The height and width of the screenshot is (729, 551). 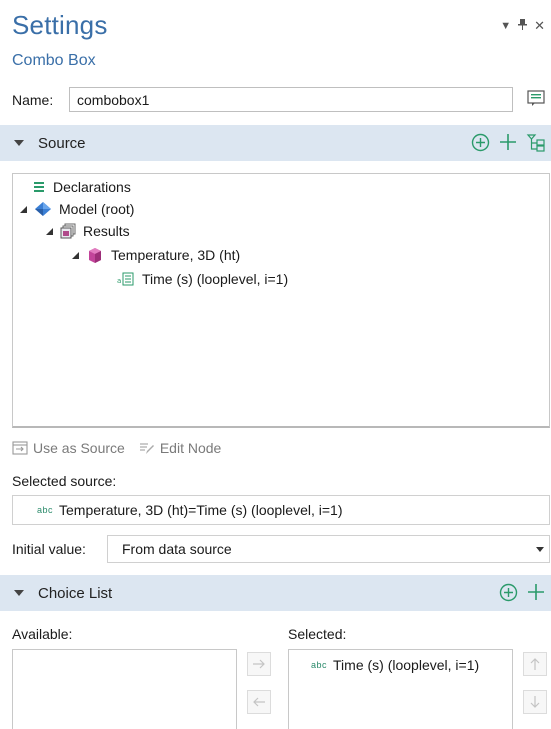 I want to click on edit-node-button: Edit Node, so click(x=180, y=448).